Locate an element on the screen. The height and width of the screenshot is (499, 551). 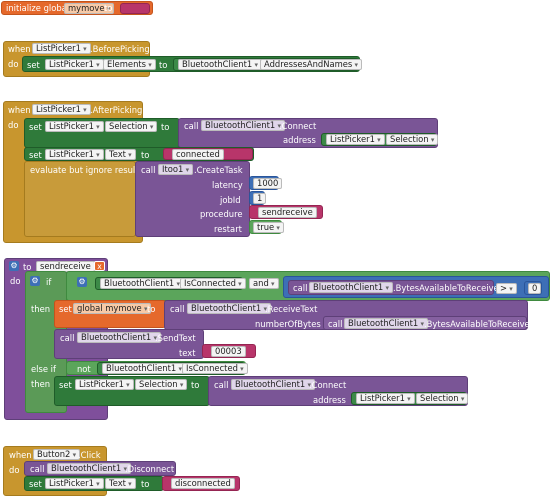
and-operator: and is located at coordinates (264, 283).